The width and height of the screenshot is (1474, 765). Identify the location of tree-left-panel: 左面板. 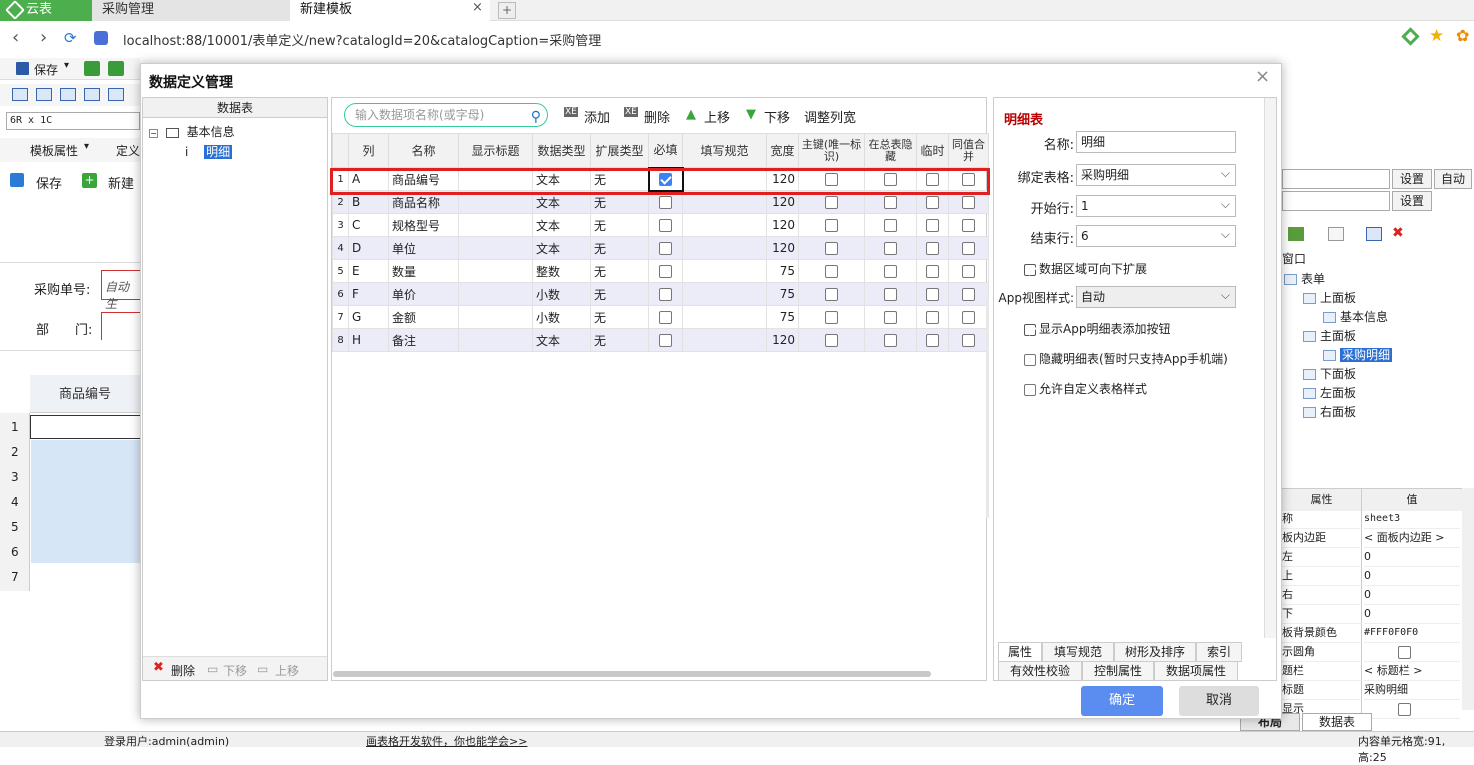
(1329, 392).